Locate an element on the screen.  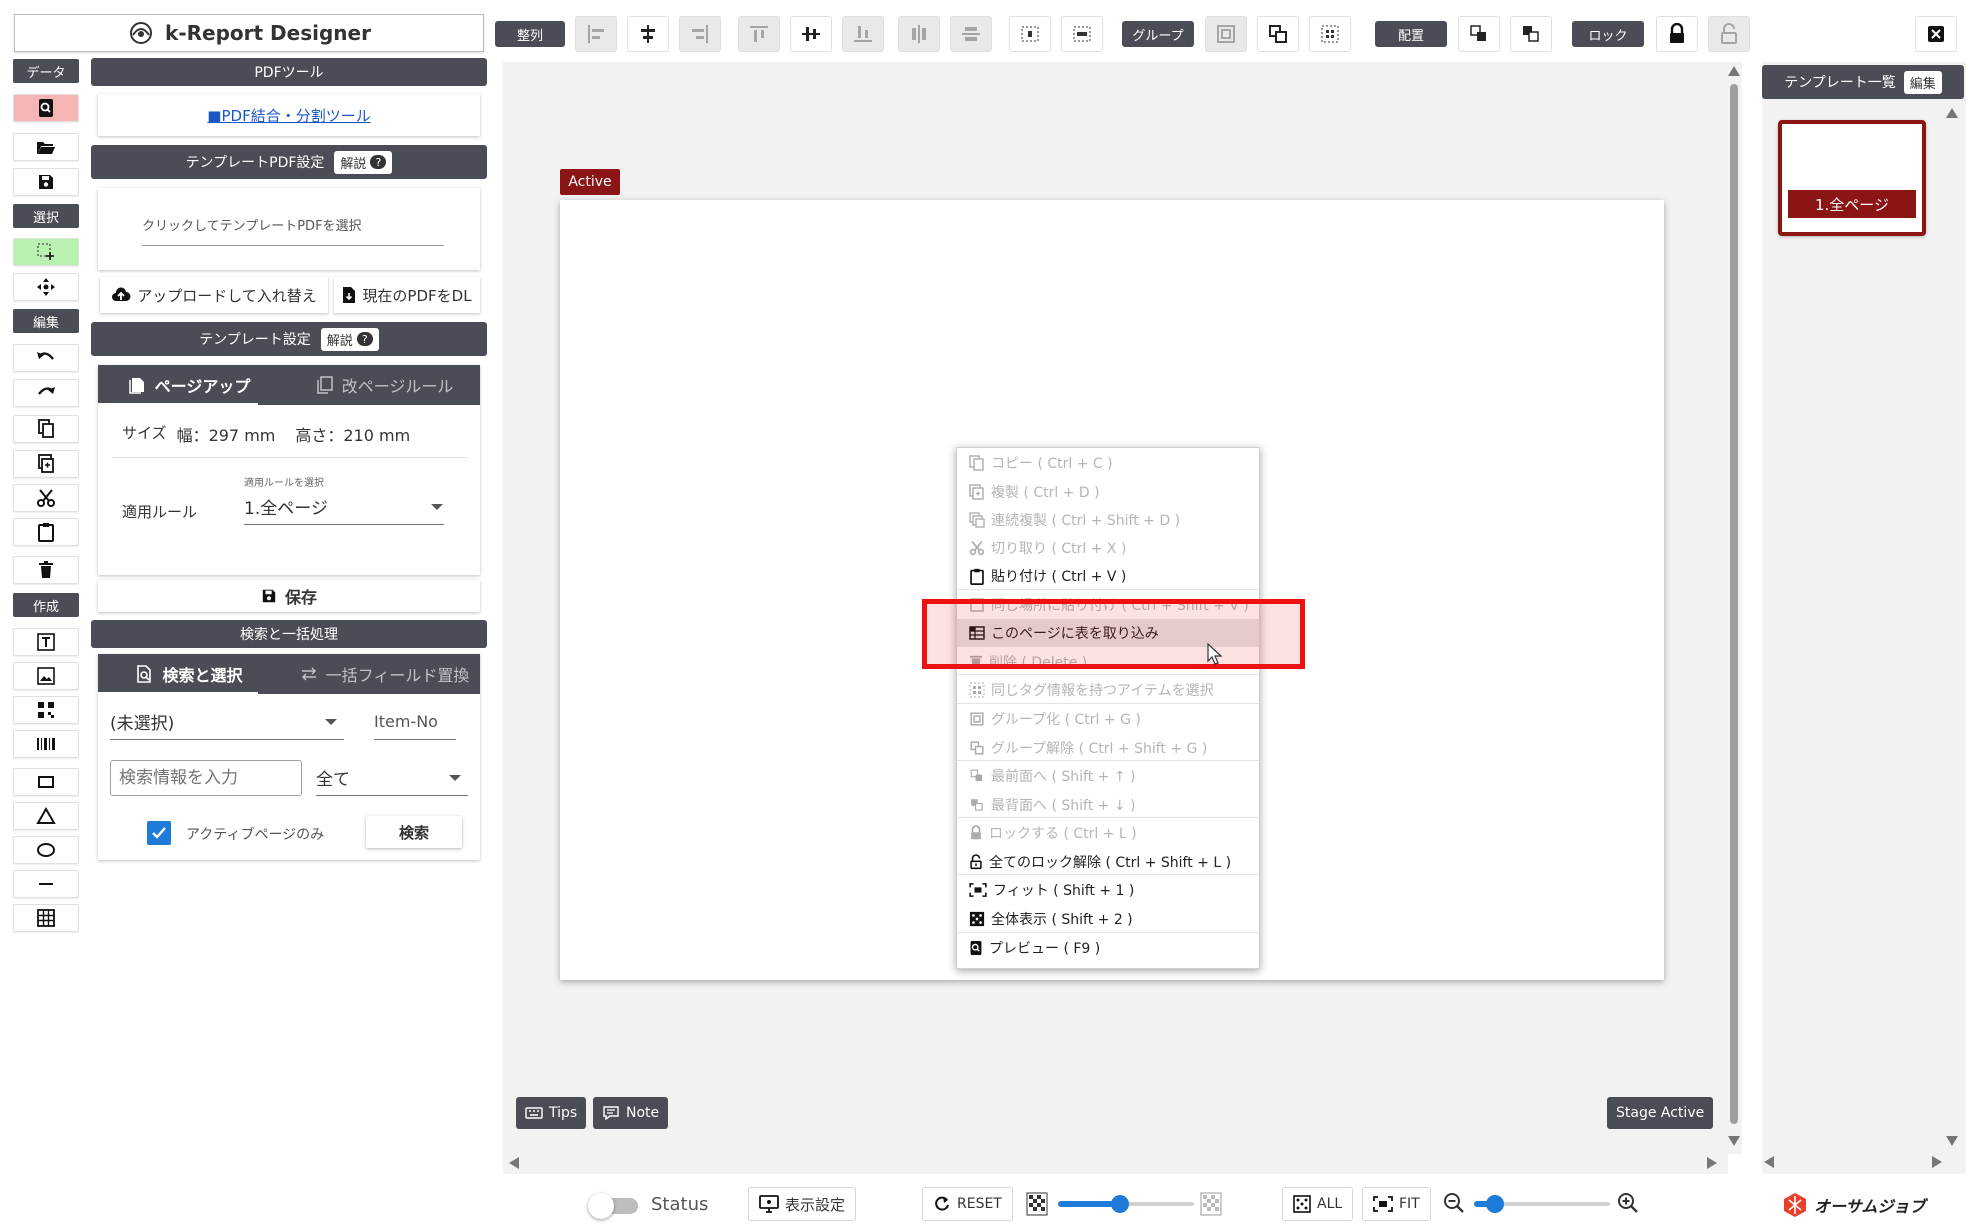
delete-button is located at coordinates (46, 570).